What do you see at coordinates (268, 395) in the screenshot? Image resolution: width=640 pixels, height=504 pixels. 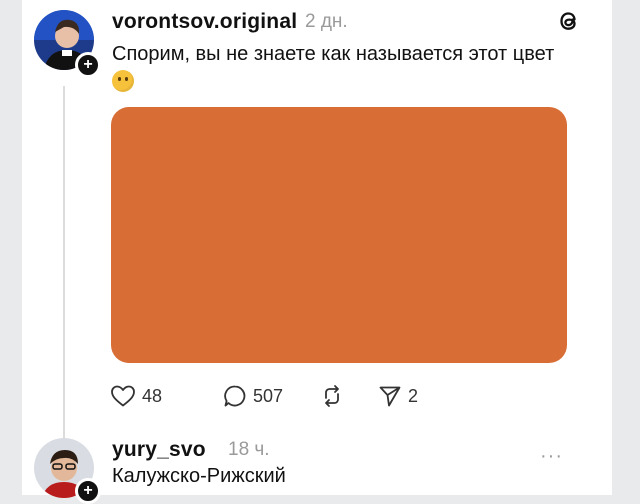 I see `comment-count: 507` at bounding box center [268, 395].